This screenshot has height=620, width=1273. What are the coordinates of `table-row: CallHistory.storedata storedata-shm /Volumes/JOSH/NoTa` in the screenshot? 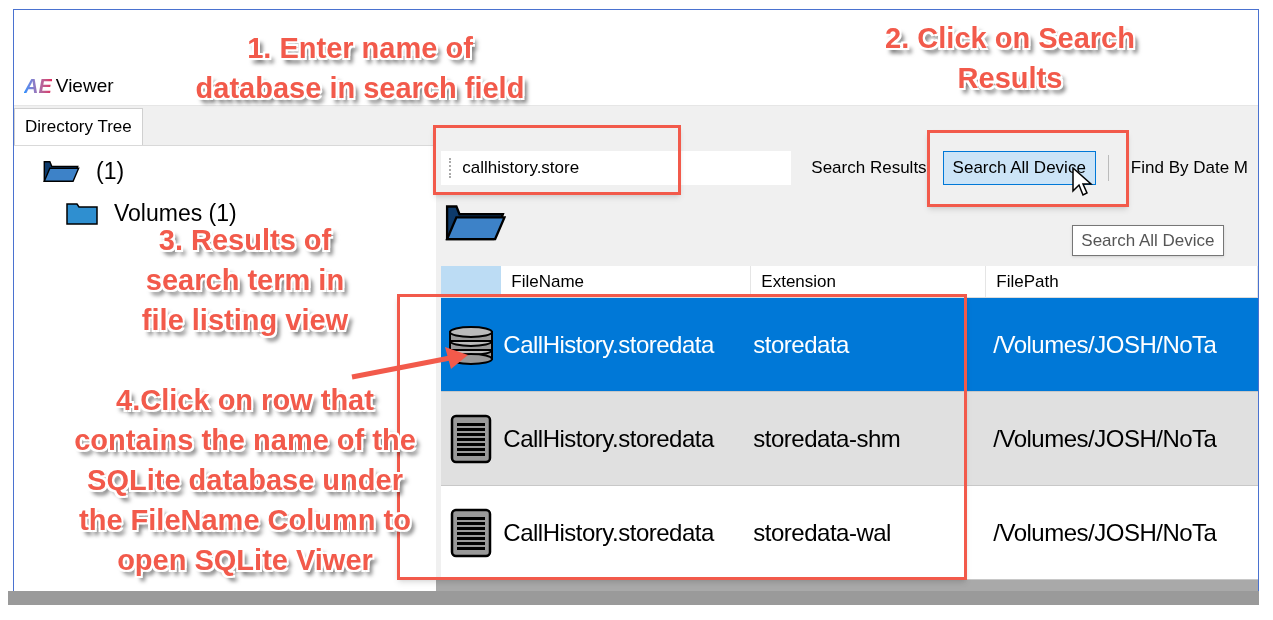 It's located at (849, 439).